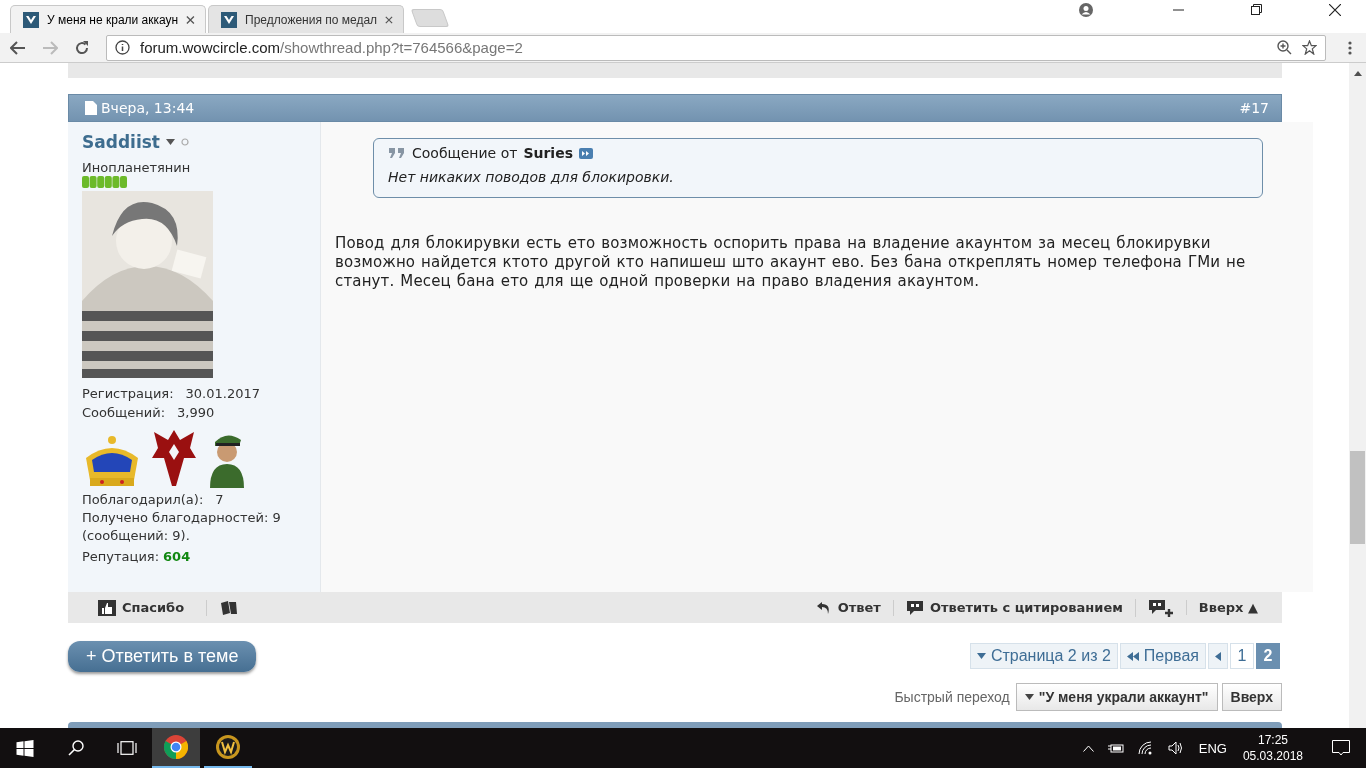 The image size is (1366, 768). Describe the element at coordinates (1357, 497) in the screenshot. I see `scroll-thumb` at that location.